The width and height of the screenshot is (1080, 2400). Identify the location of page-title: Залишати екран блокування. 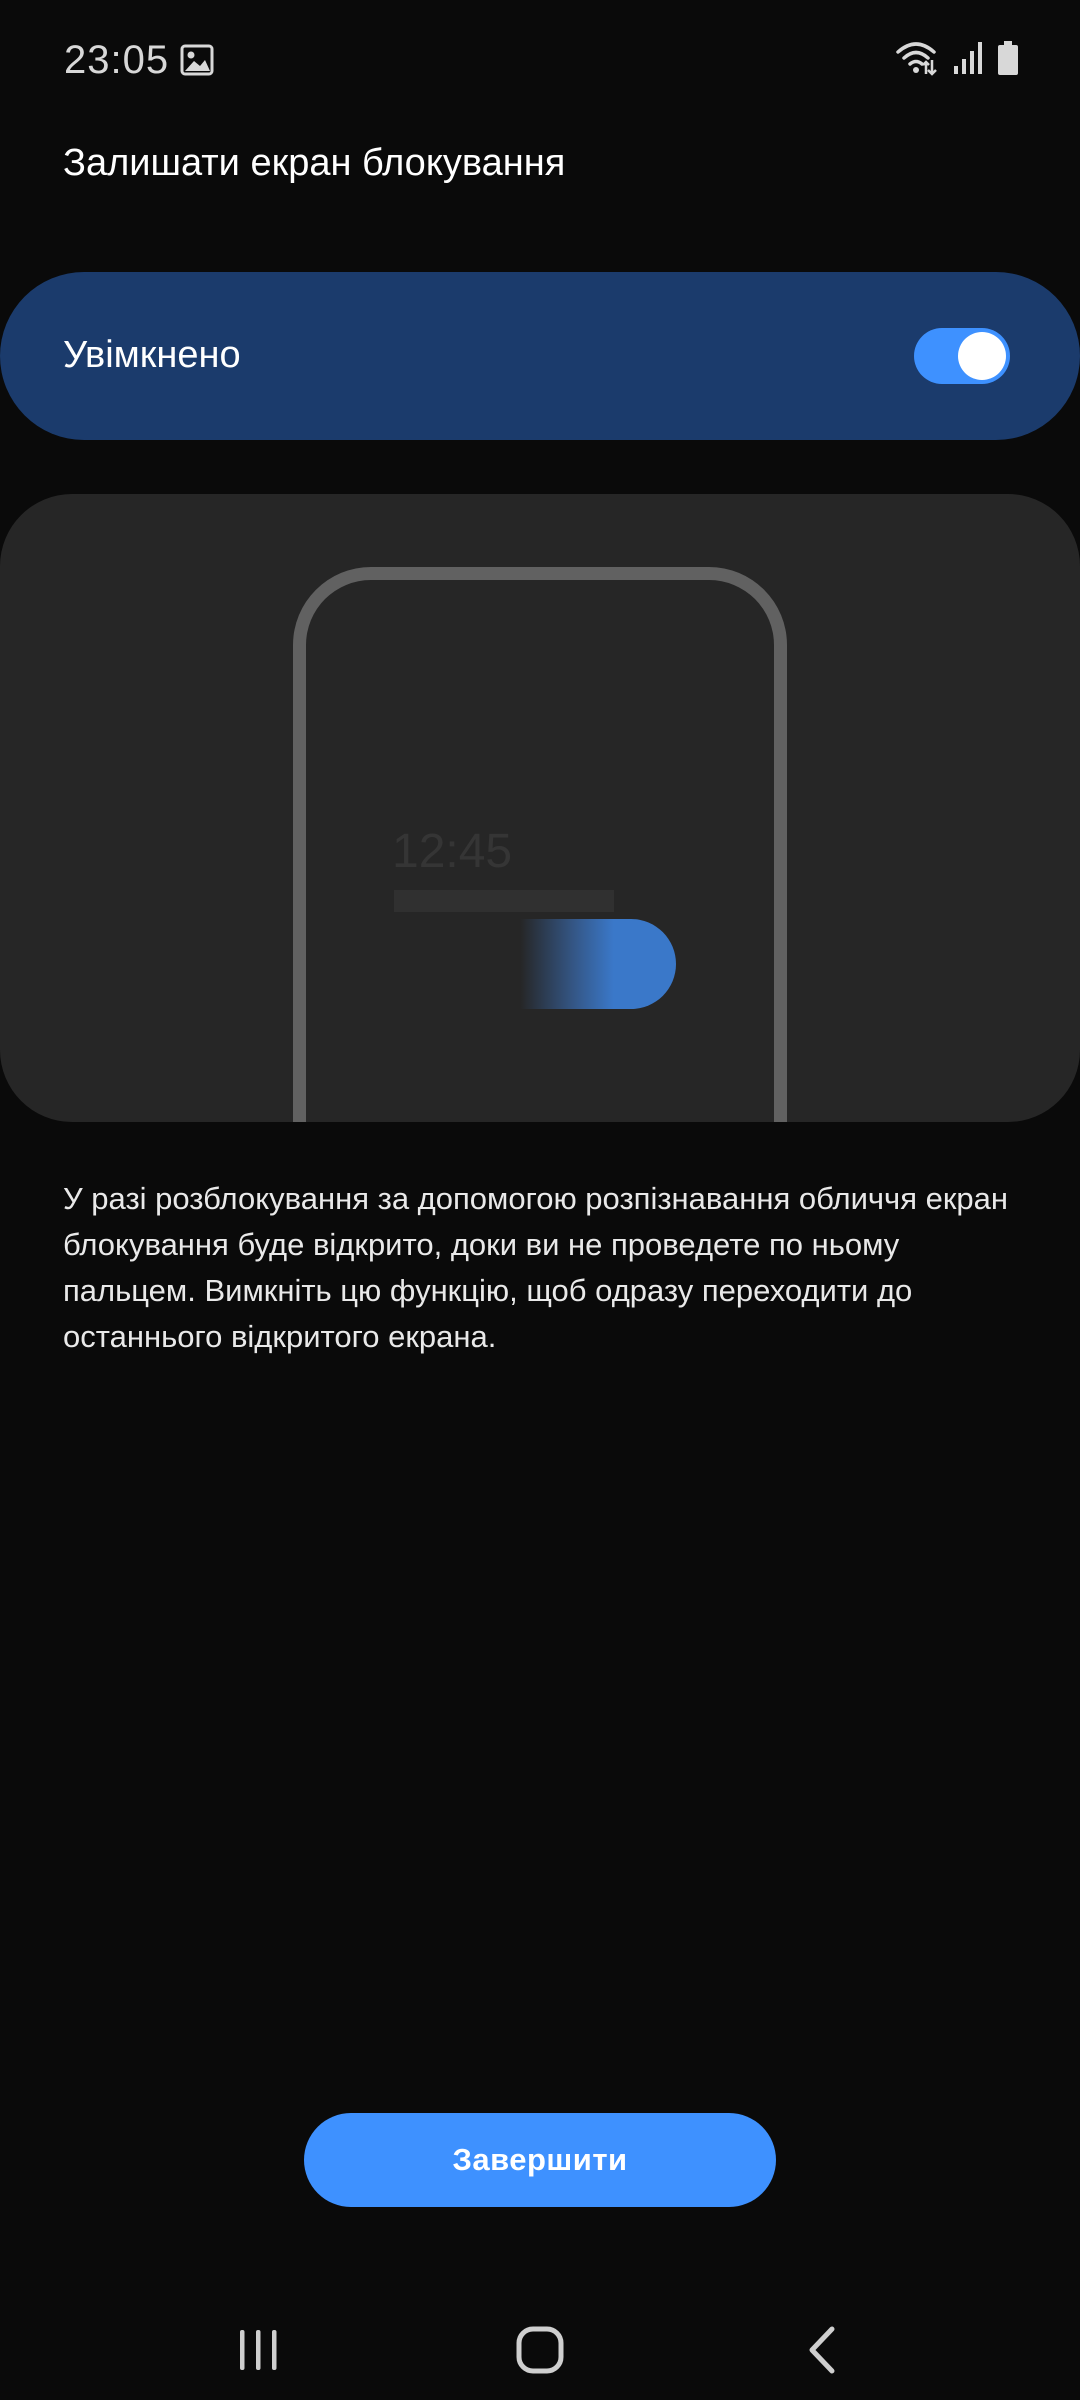
(314, 163).